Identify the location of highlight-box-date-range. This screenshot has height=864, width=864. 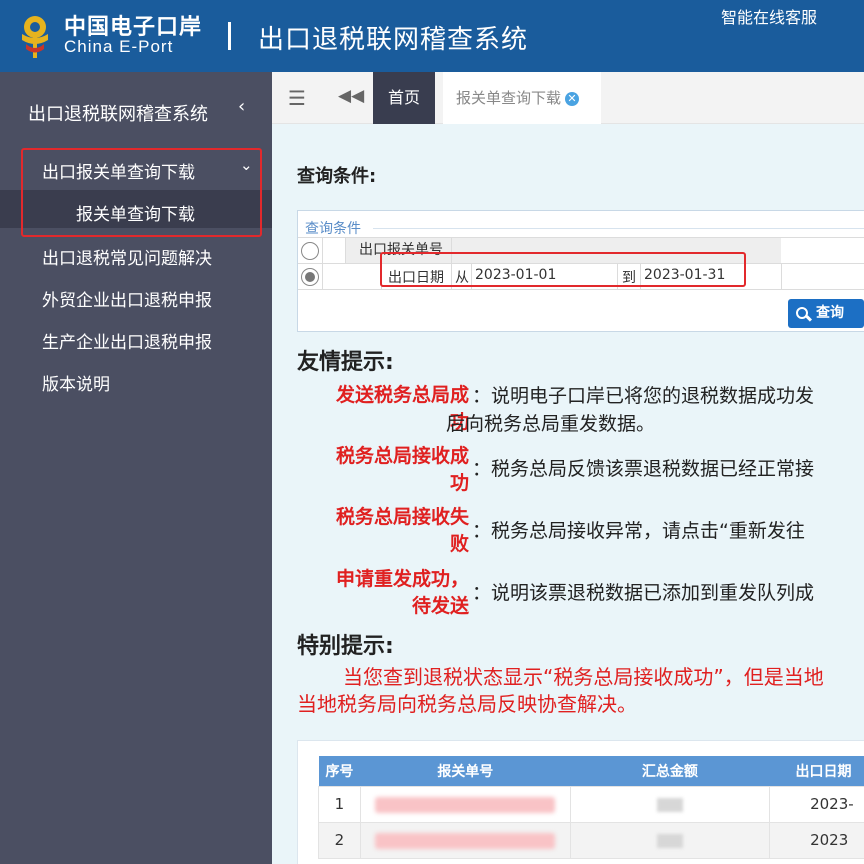
(563, 269).